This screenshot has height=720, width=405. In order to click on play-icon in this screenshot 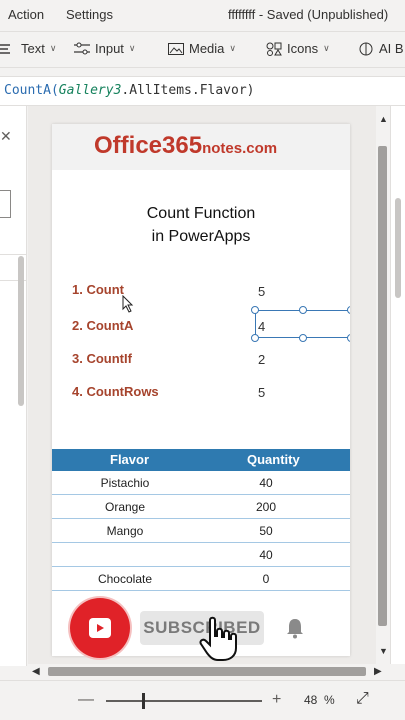, I will do `click(100, 628)`.